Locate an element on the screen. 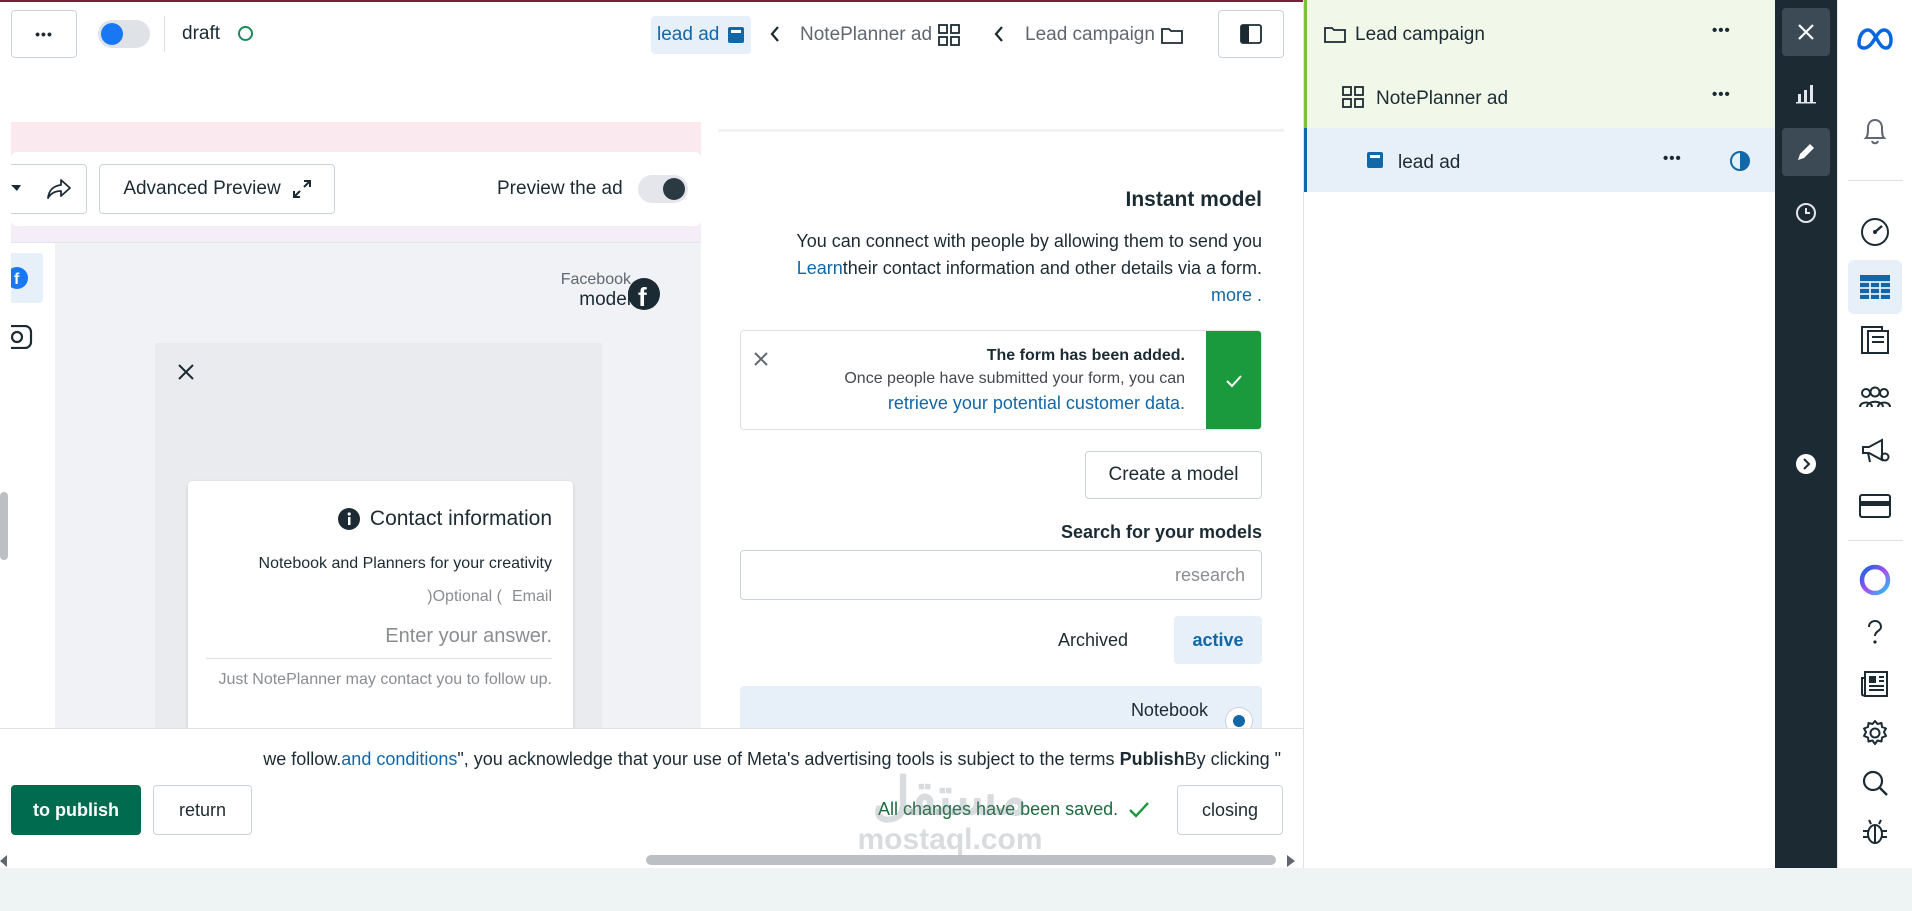 Image resolution: width=1912 pixels, height=911 pixels. terms-suffix: By clicking " is located at coordinates (1232, 759).